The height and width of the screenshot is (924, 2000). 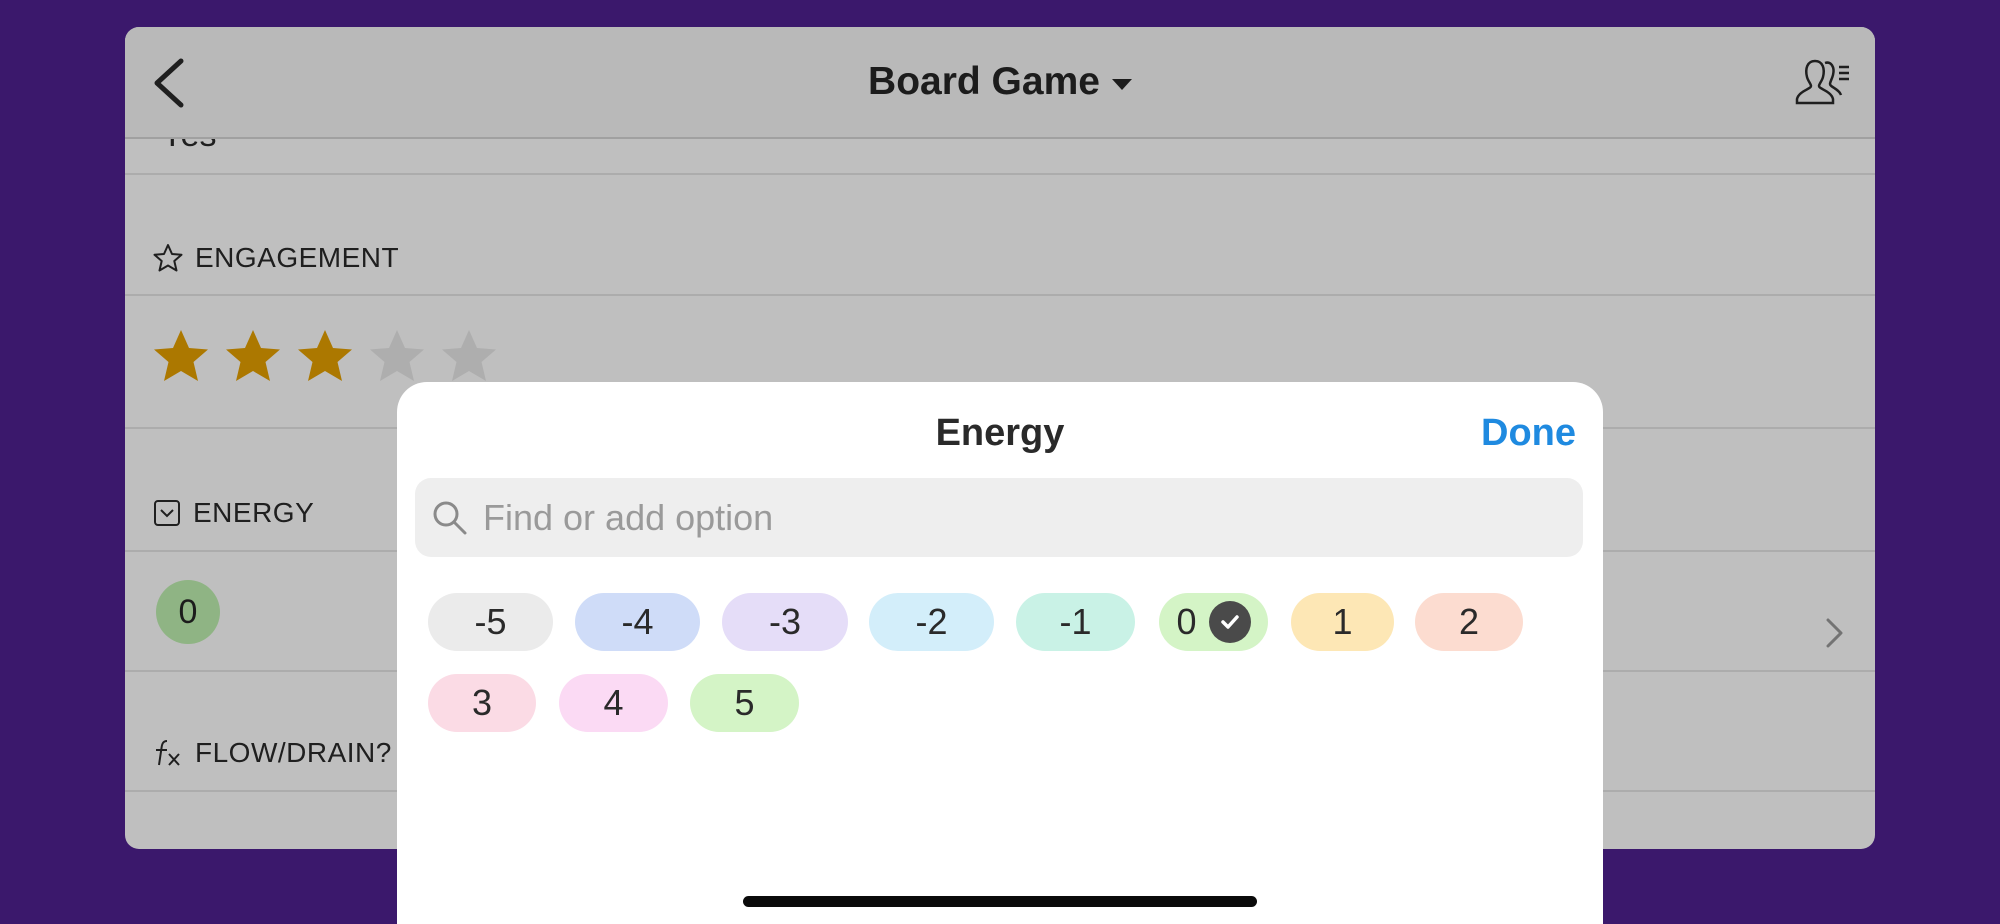 What do you see at coordinates (450, 517) in the screenshot?
I see `search-icon` at bounding box center [450, 517].